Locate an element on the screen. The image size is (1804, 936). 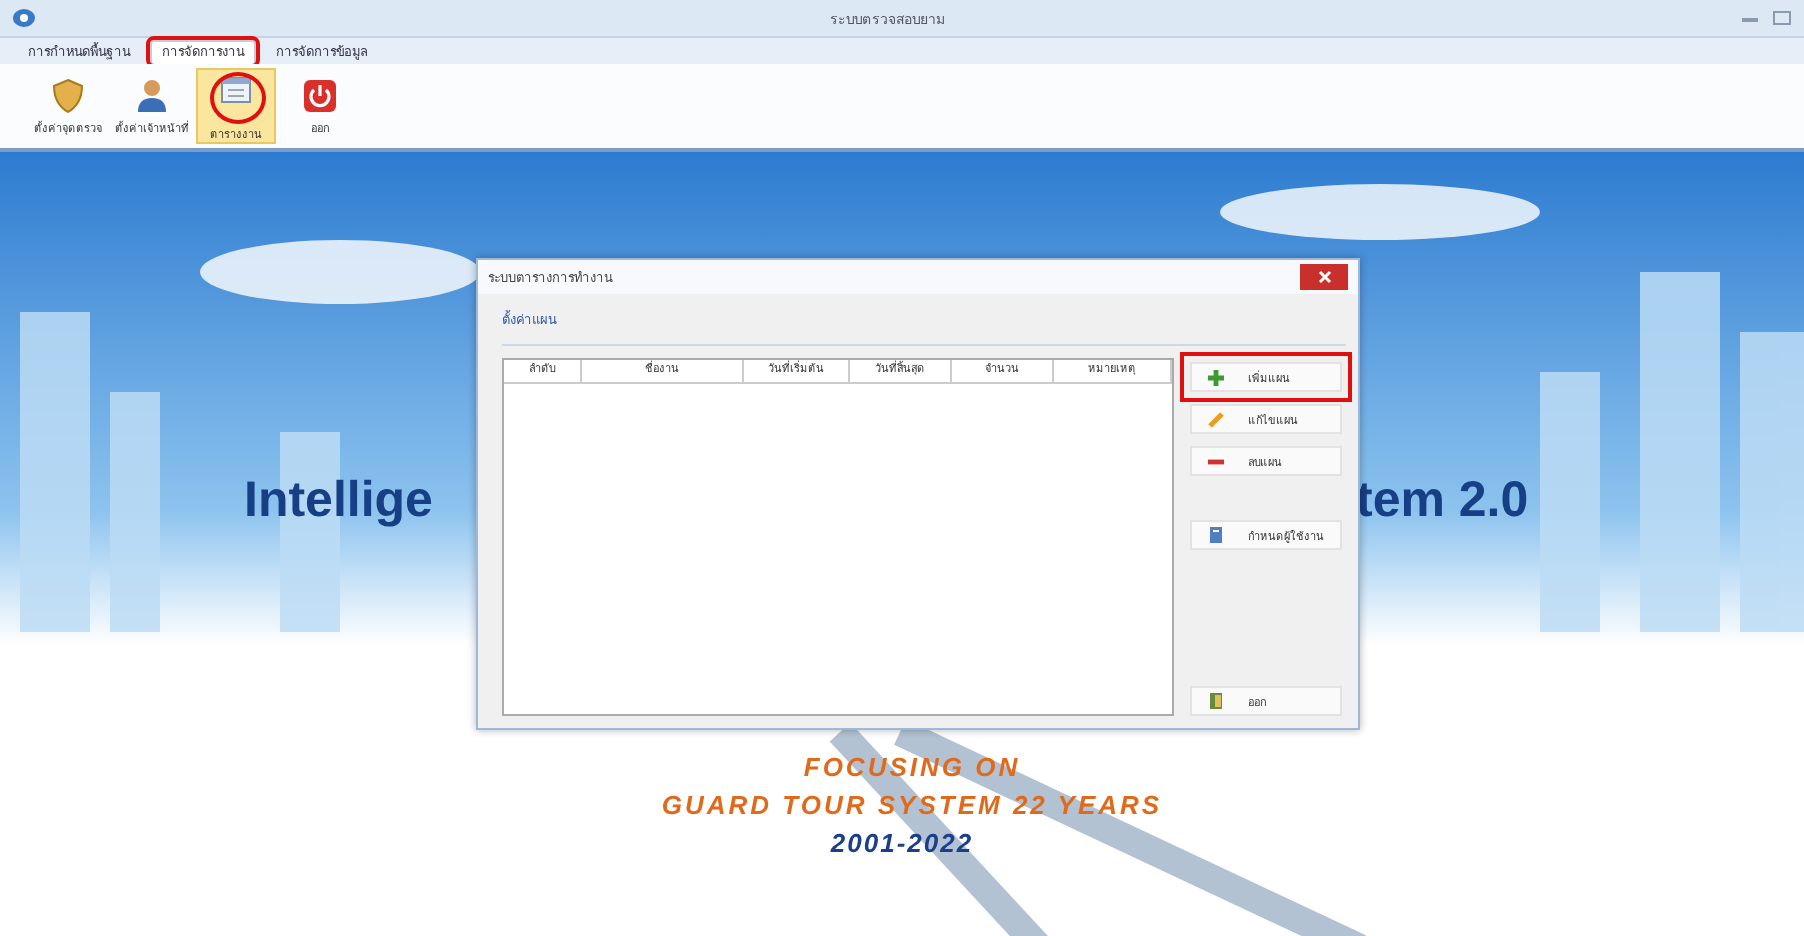
calendar-icon is located at coordinates (236, 89).